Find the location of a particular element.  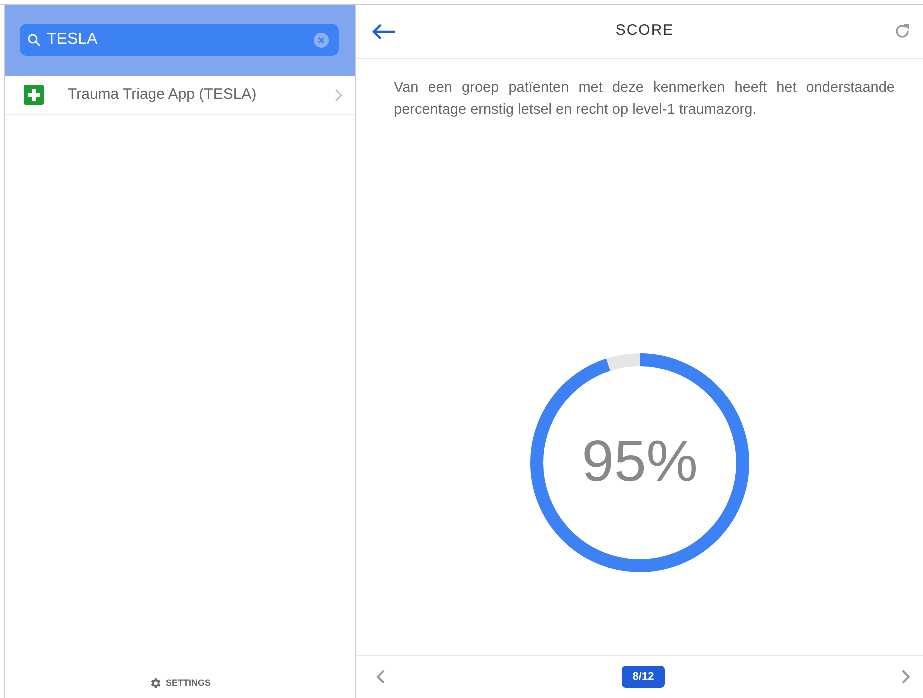

next-icon is located at coordinates (905, 677).